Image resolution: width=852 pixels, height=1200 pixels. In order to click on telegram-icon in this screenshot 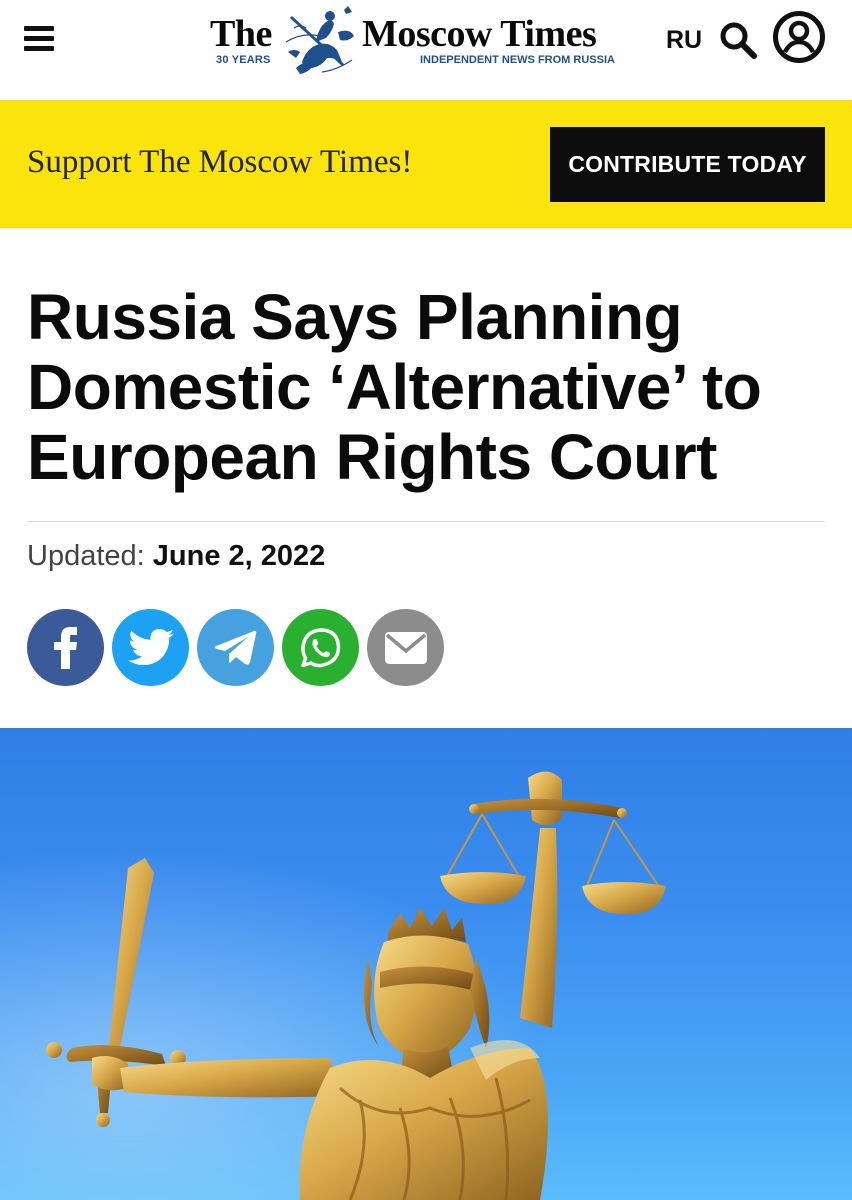, I will do `click(235, 647)`.